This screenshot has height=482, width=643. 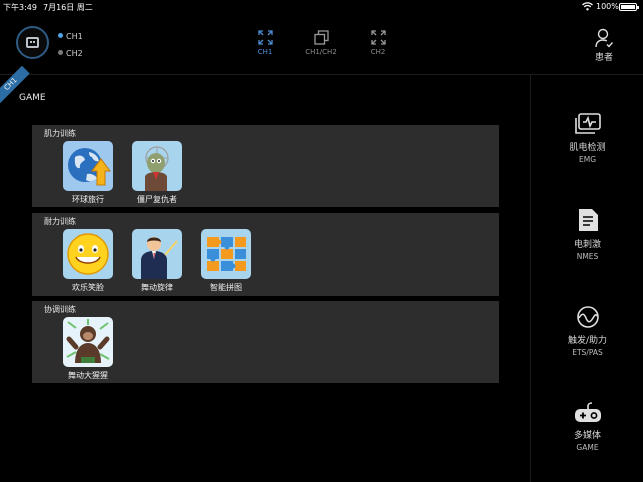 I want to click on wifi-icon, so click(x=587, y=6).